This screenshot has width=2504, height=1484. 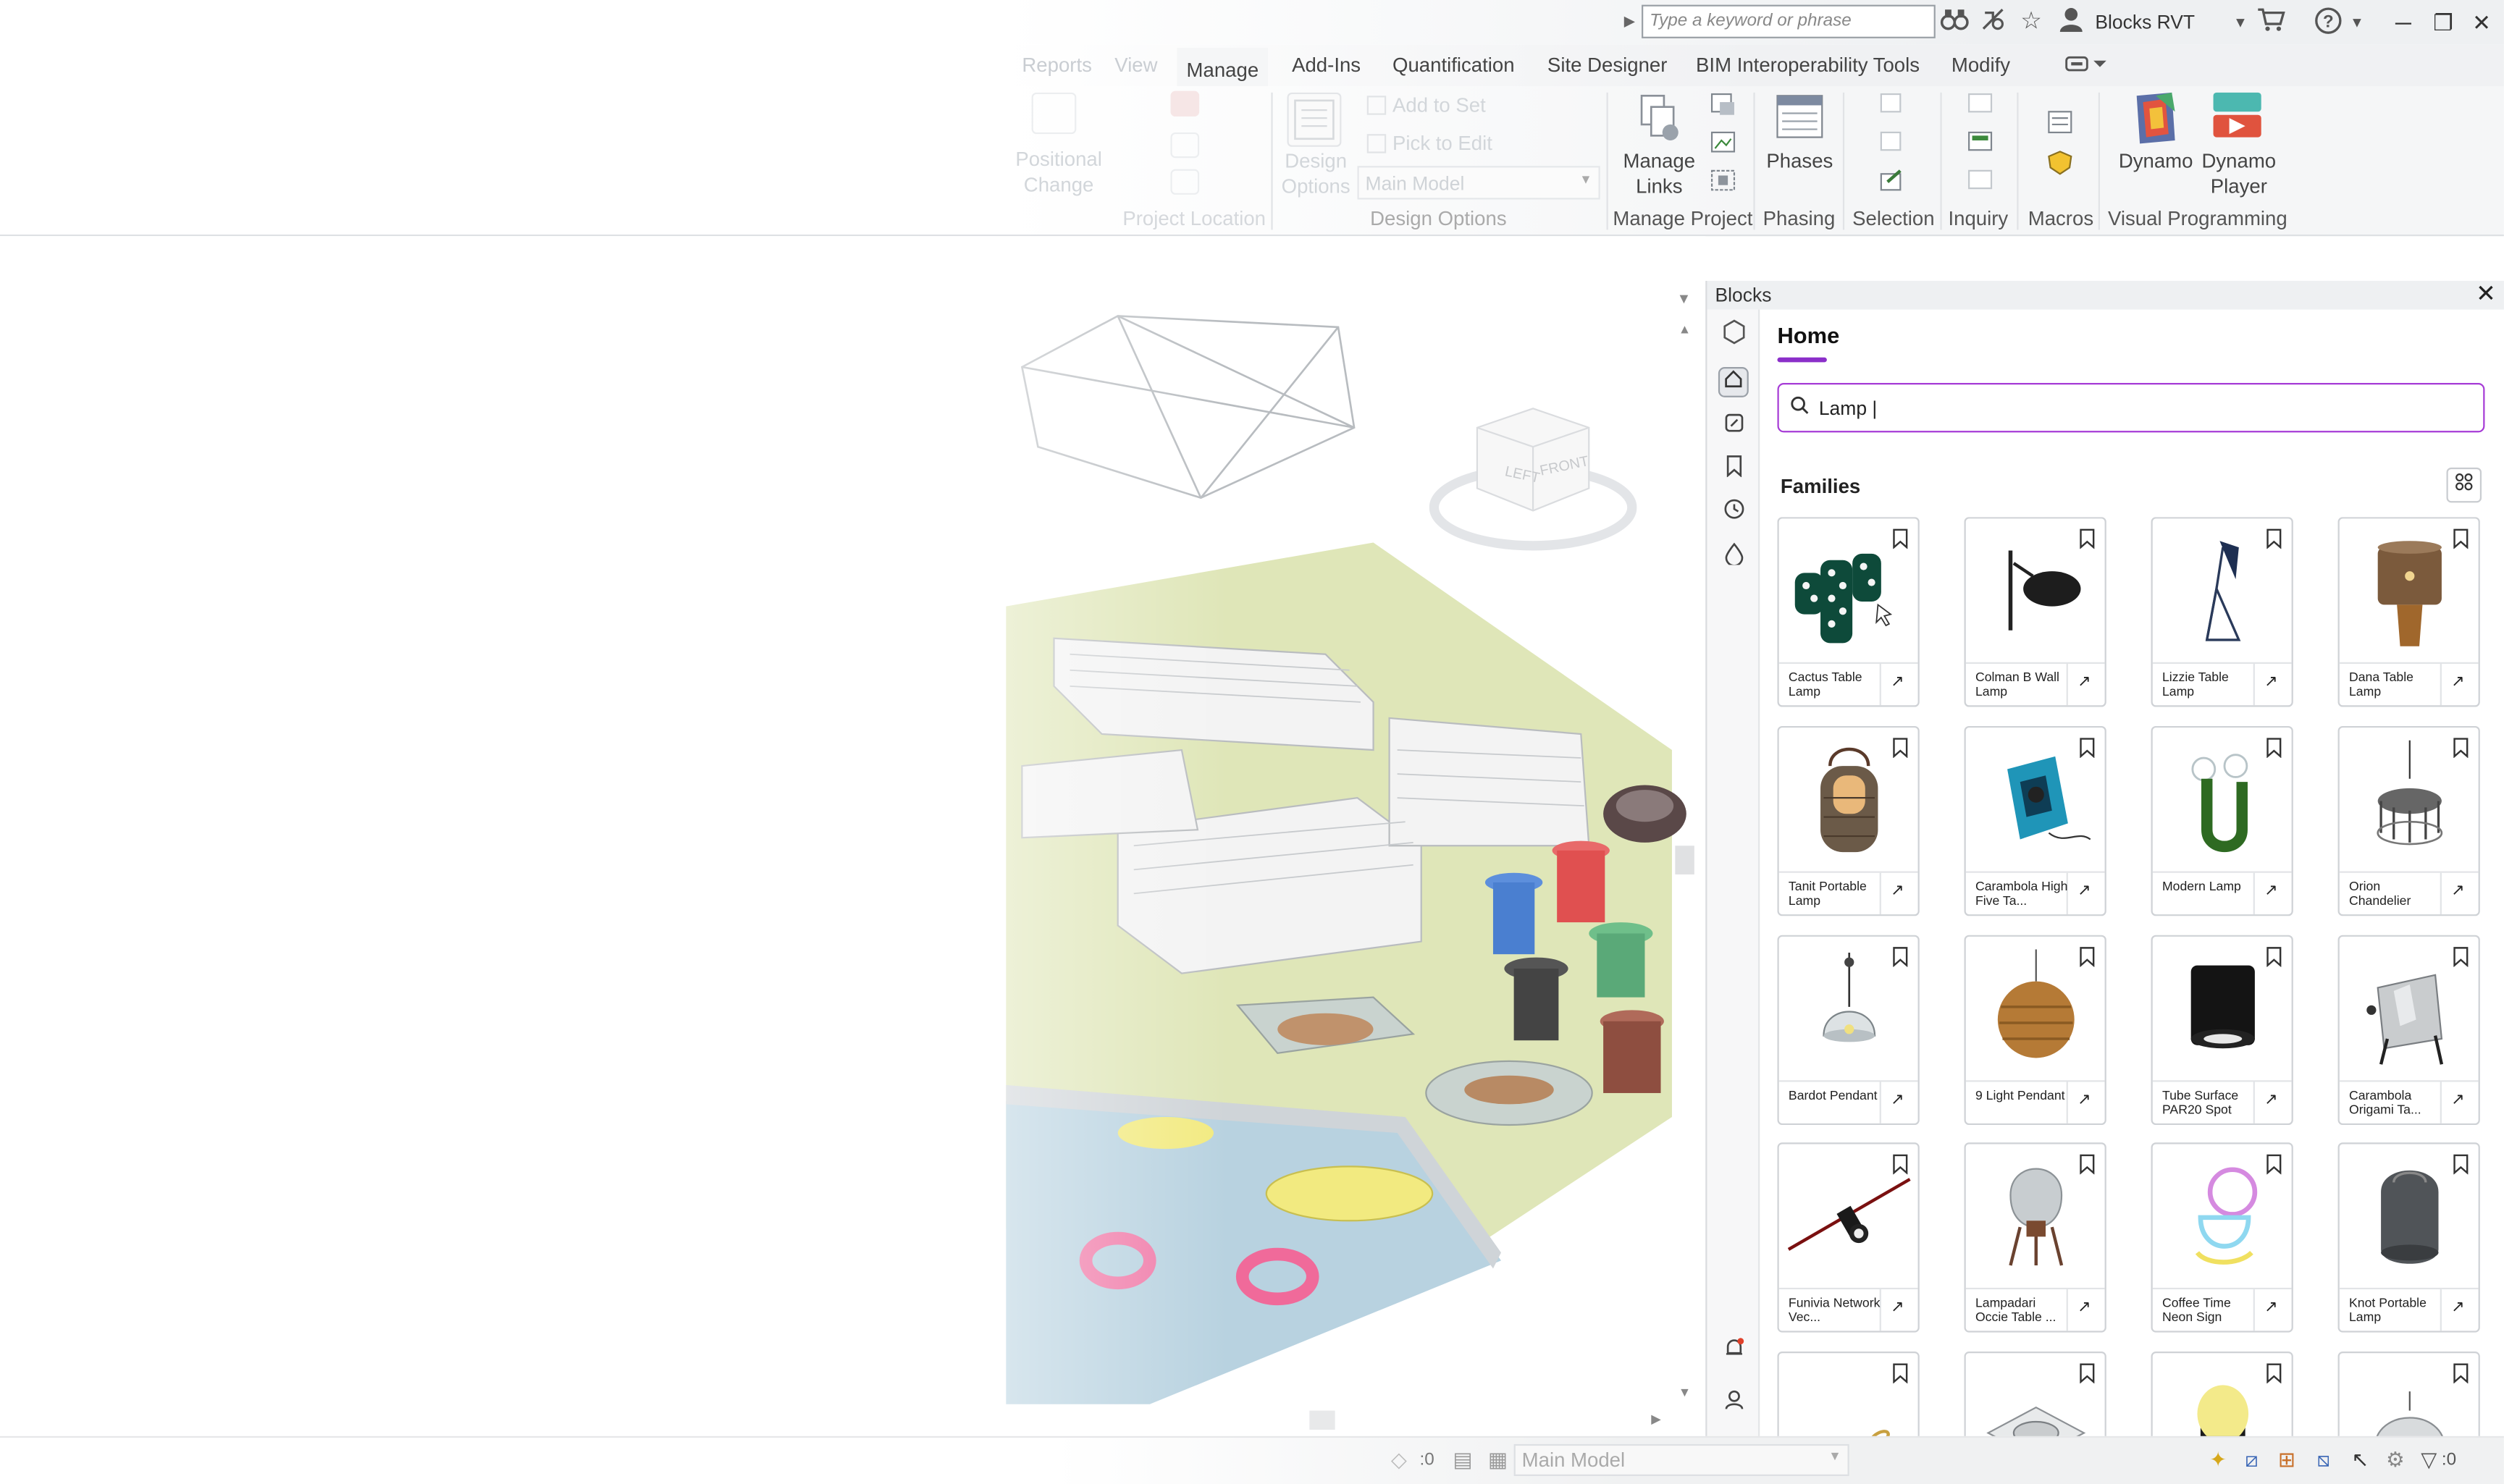 What do you see at coordinates (1327, 65) in the screenshot?
I see `tab-add-ins: Add-Ins` at bounding box center [1327, 65].